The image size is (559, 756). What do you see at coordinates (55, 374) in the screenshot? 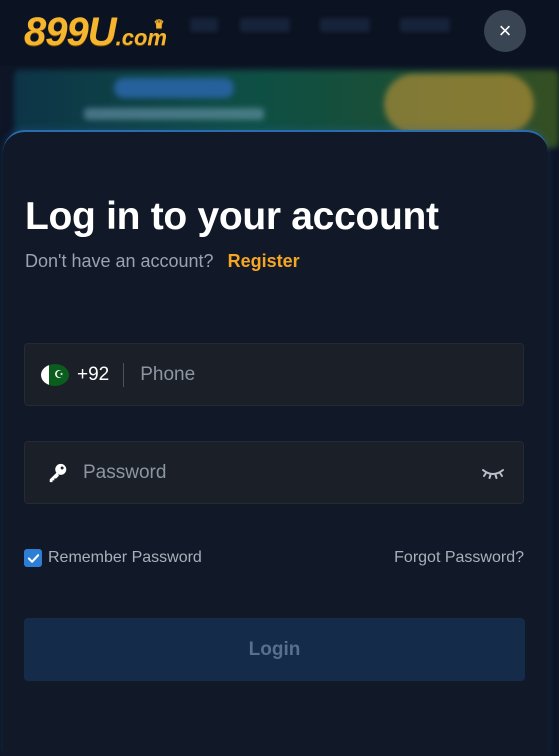
I see `pakistan-flag-icon: ☪` at bounding box center [55, 374].